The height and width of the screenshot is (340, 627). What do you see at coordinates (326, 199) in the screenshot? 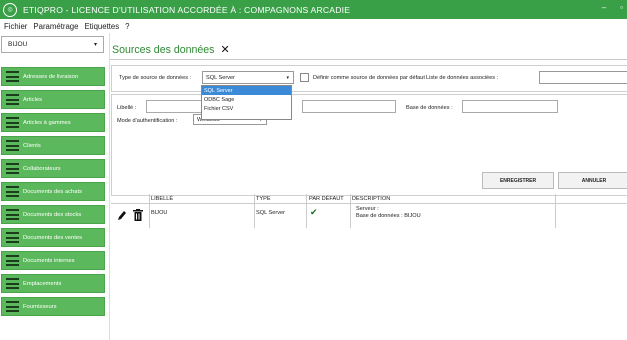
I see `column-header-default: PAR DÉFAUT` at bounding box center [326, 199].